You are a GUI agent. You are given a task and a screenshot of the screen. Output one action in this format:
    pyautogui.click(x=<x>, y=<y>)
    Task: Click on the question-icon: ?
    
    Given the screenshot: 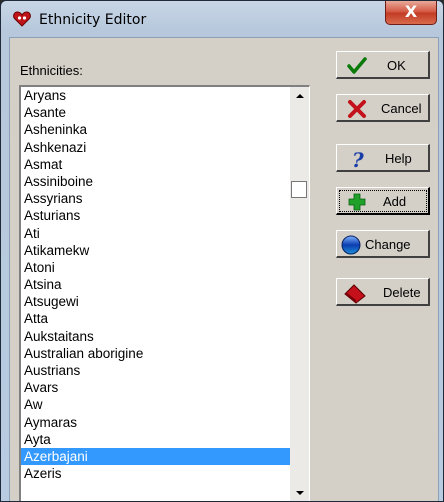 What is the action you would take?
    pyautogui.click(x=358, y=159)
    